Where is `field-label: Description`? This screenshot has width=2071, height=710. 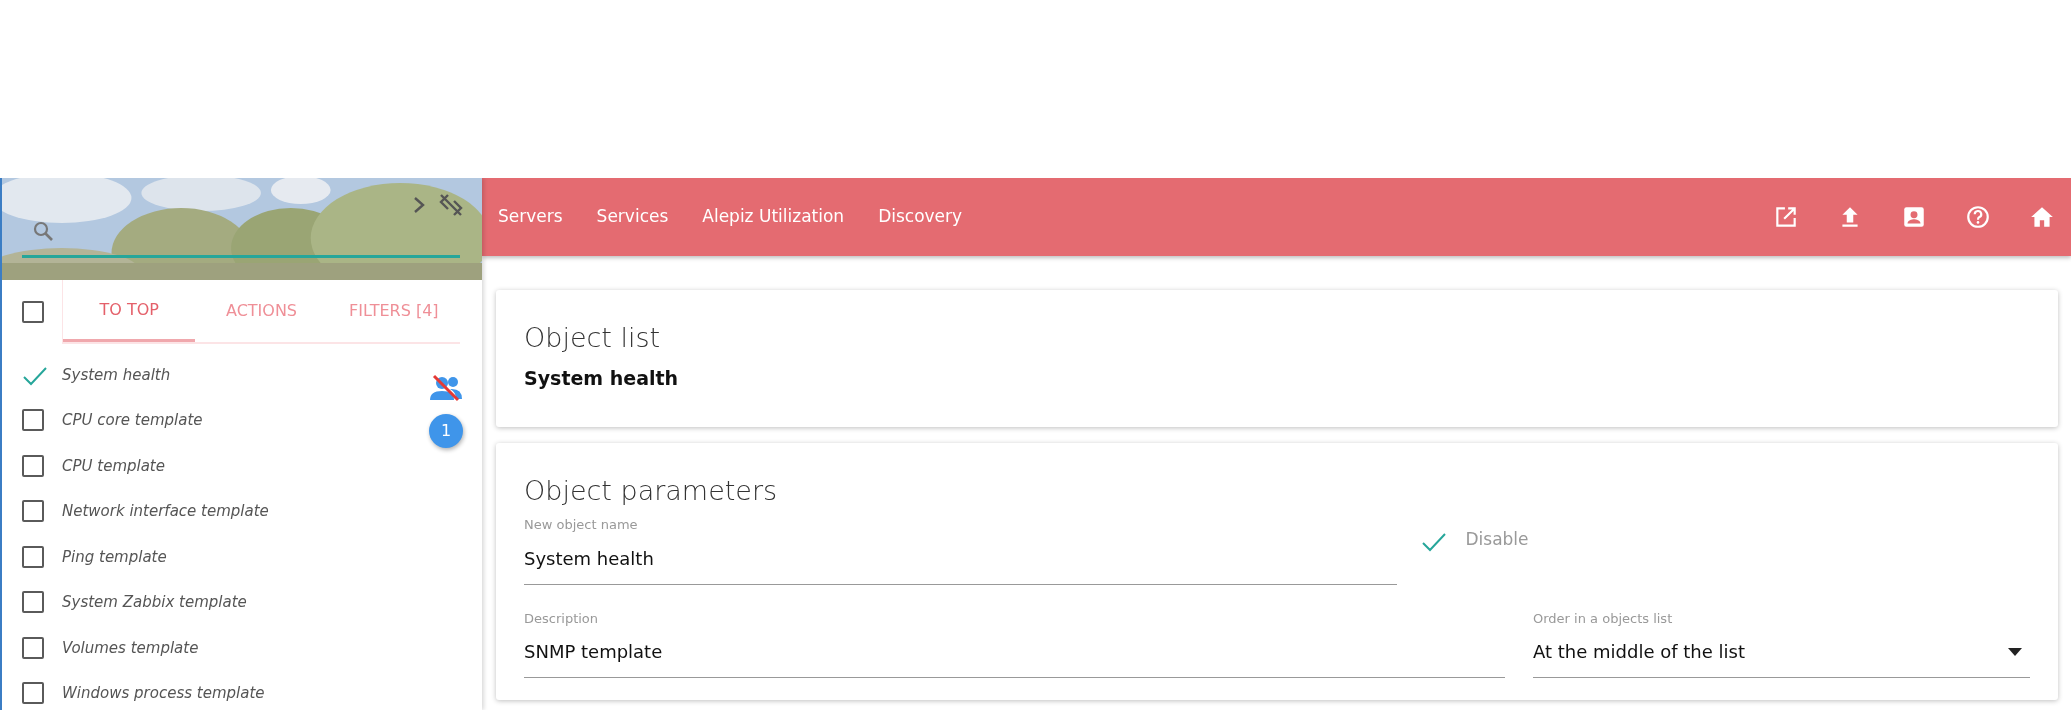
field-label: Description is located at coordinates (562, 618).